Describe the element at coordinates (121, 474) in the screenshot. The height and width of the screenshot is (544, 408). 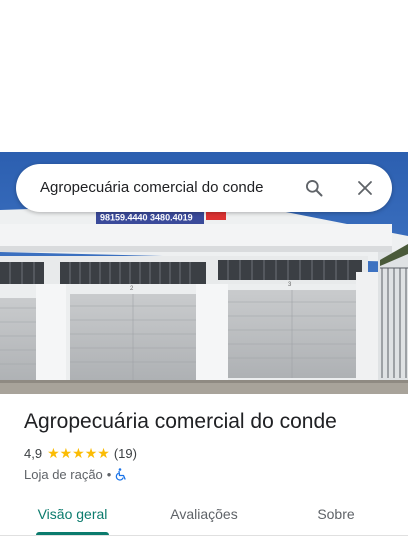
I see `wheelchair-icon` at that location.